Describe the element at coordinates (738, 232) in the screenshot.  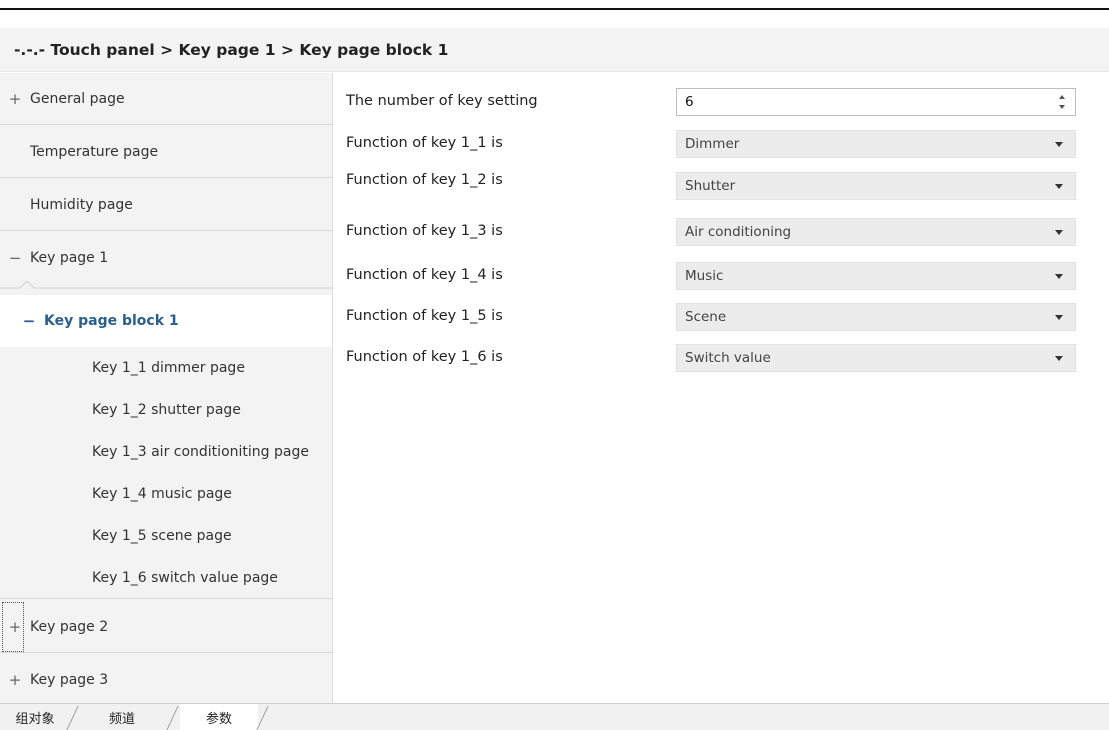
I see `select-value: Air conditioning` at that location.